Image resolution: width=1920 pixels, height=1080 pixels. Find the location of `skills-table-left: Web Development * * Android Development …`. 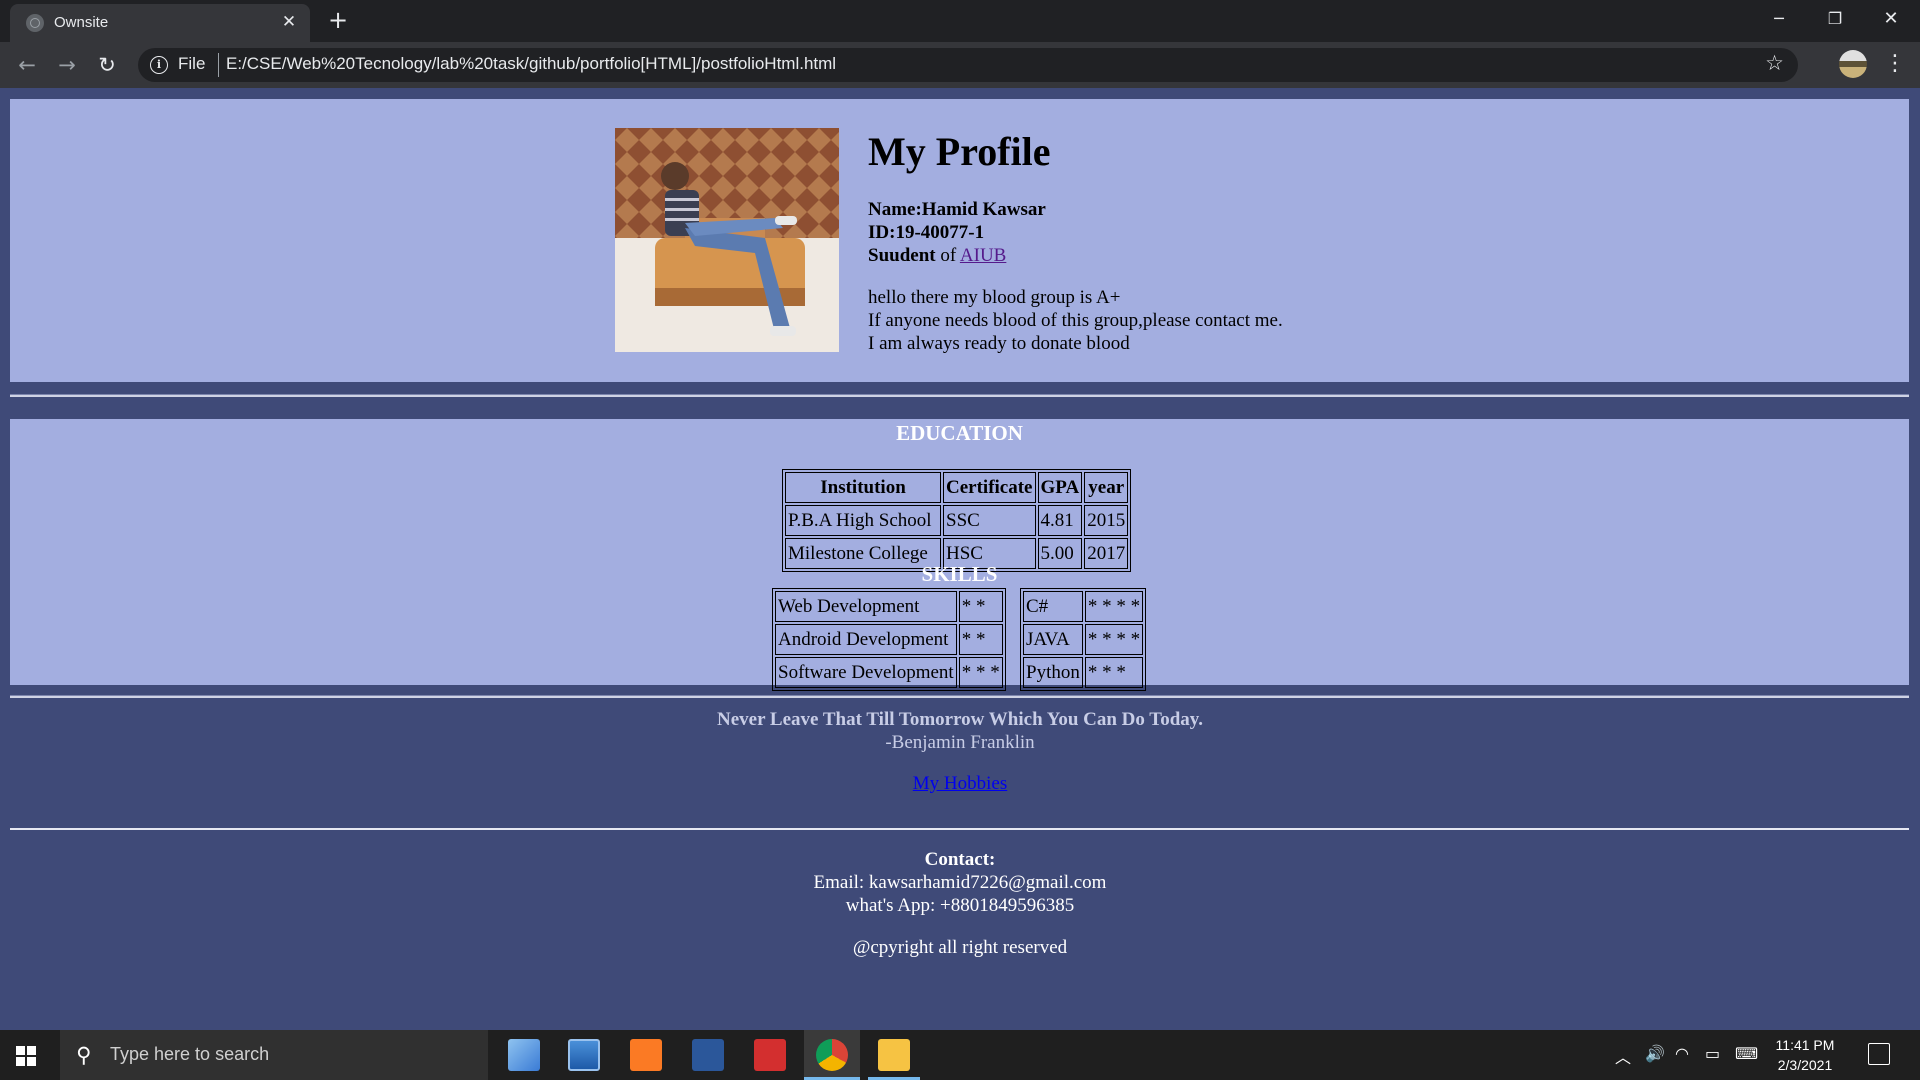

skills-table-left: Web Development * * Android Development … is located at coordinates (889, 639).